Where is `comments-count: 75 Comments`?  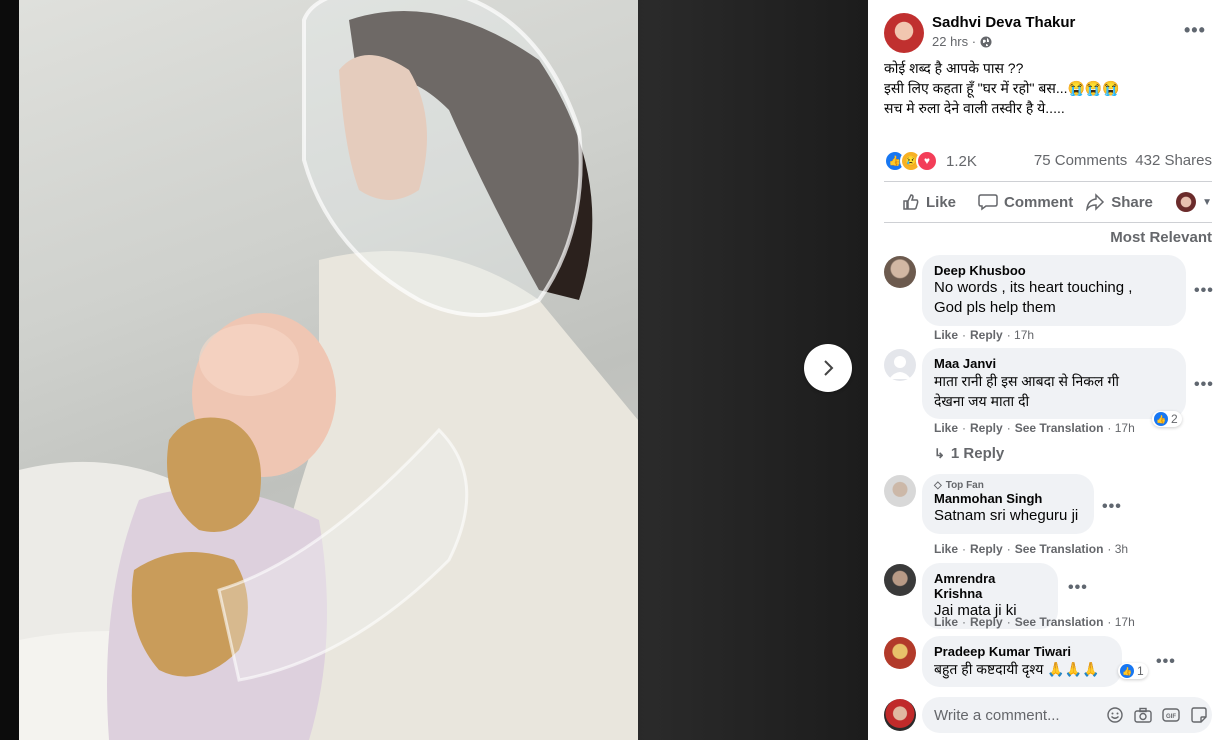 comments-count: 75 Comments is located at coordinates (1080, 160).